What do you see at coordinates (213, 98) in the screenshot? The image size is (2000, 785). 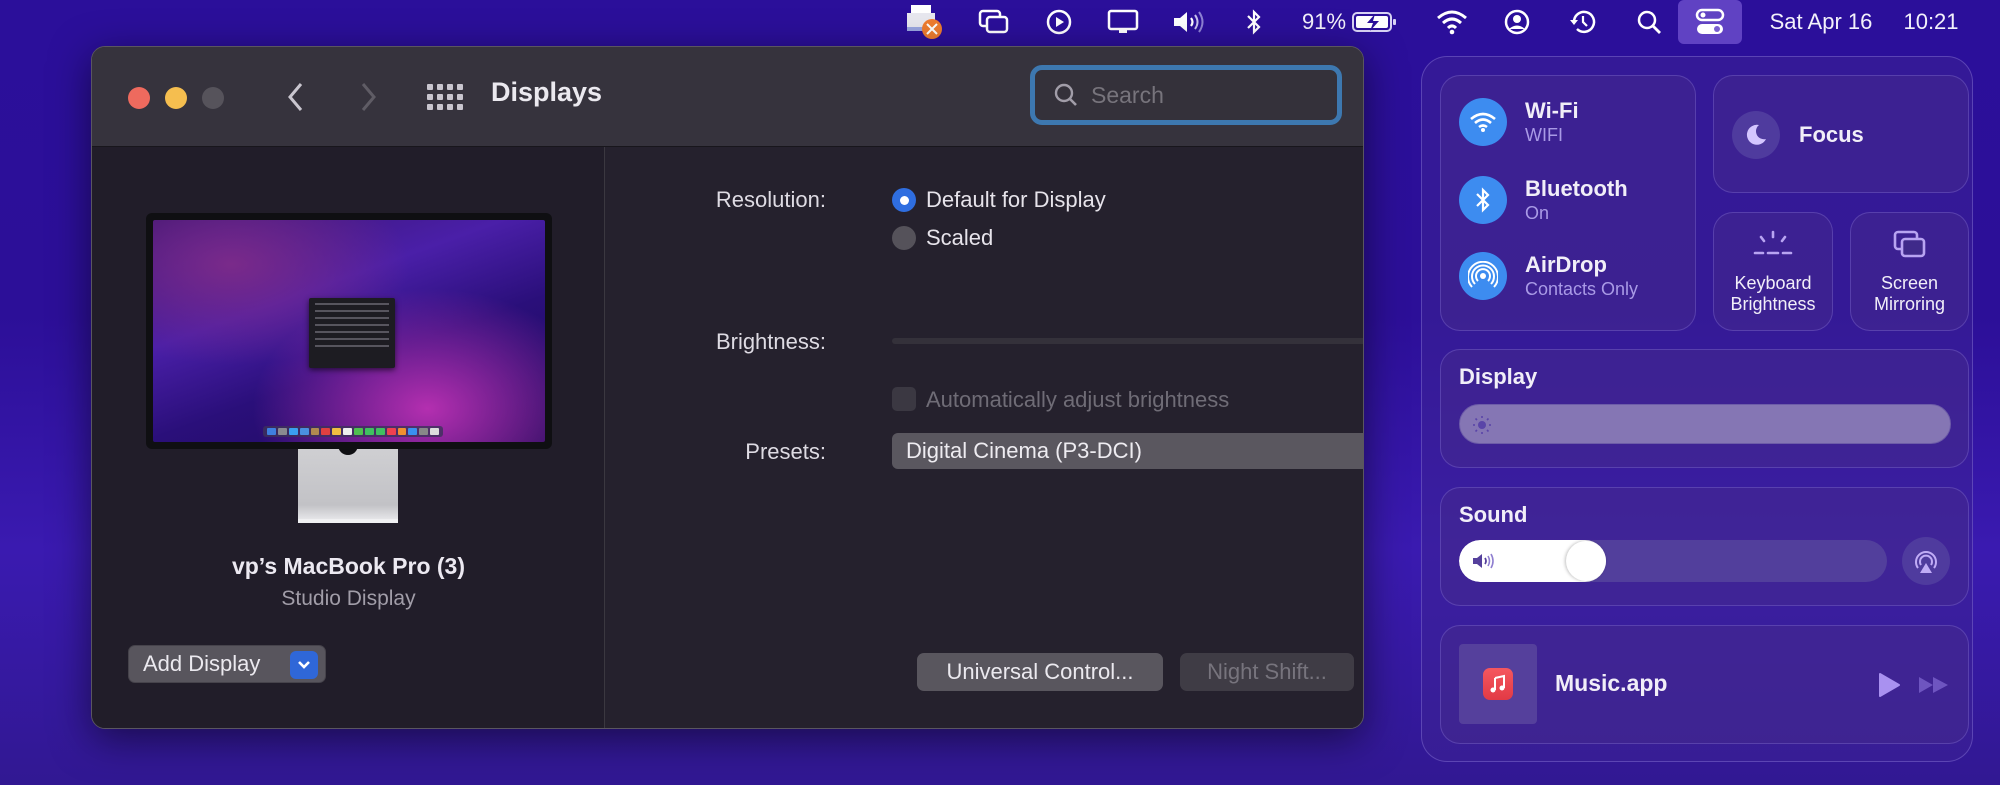 I see `zoom-button` at bounding box center [213, 98].